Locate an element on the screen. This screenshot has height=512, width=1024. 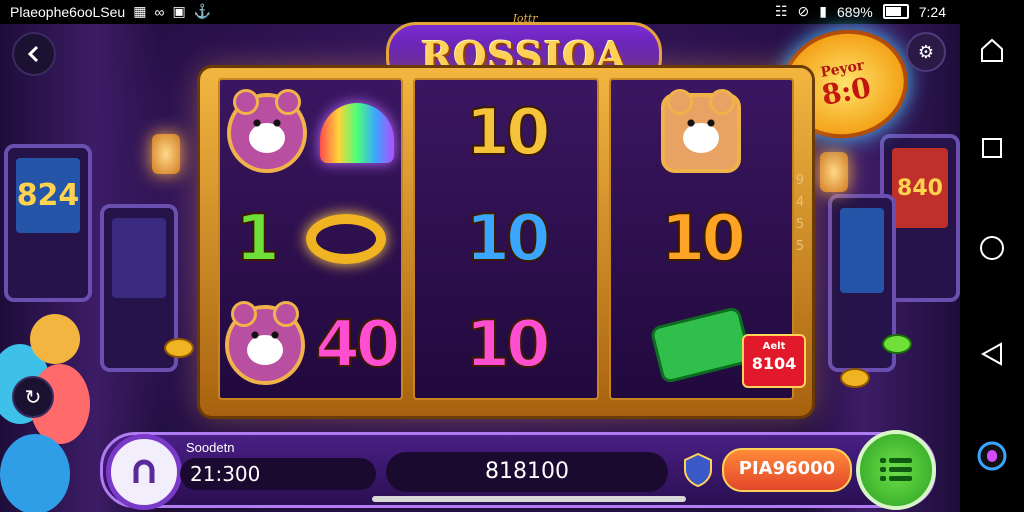
reel-2: 10 10 10 is located at coordinates (506, 239).